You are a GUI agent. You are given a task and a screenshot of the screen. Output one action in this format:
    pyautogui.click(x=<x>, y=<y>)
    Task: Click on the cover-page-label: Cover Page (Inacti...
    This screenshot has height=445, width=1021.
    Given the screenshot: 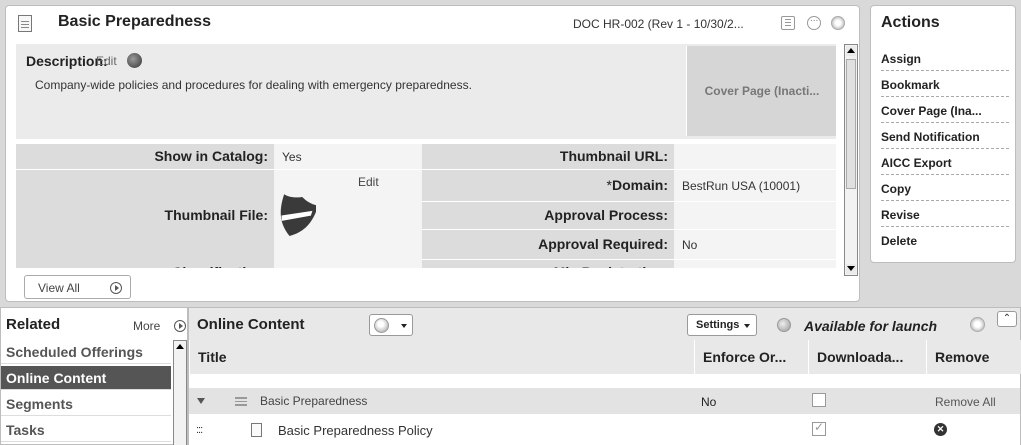 What is the action you would take?
    pyautogui.click(x=762, y=91)
    